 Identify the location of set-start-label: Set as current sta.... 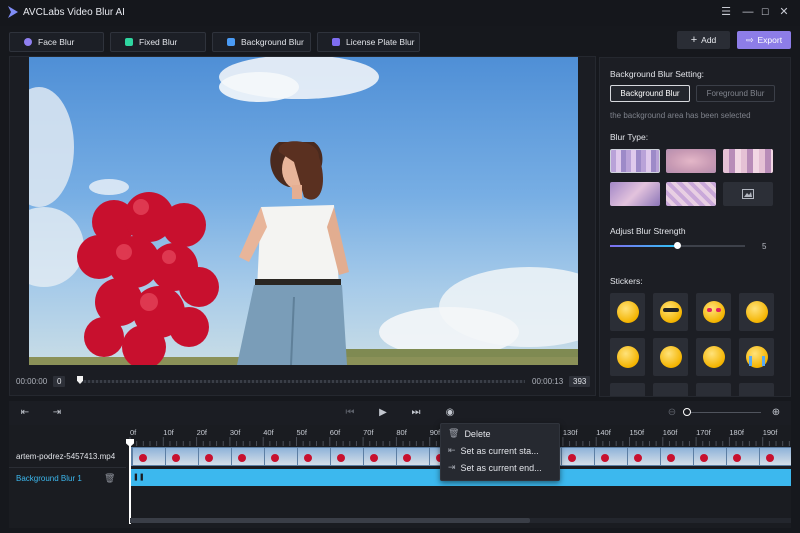
(499, 450).